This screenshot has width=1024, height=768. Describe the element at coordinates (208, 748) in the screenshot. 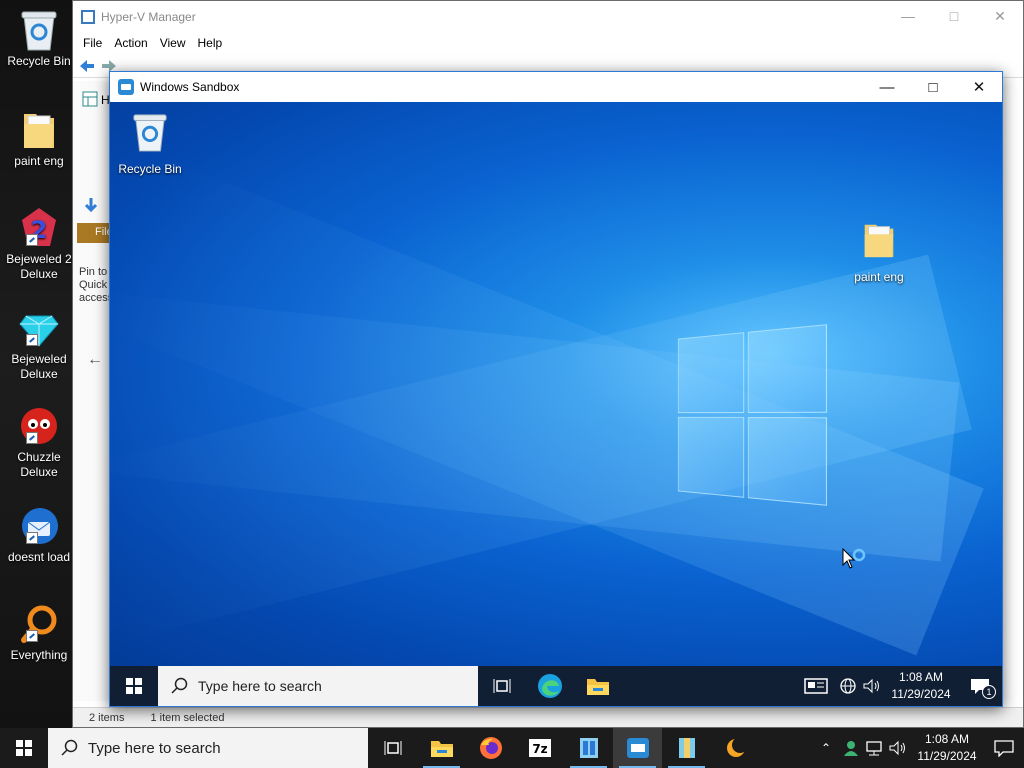

I see `host-search-box: Type here to search` at that location.